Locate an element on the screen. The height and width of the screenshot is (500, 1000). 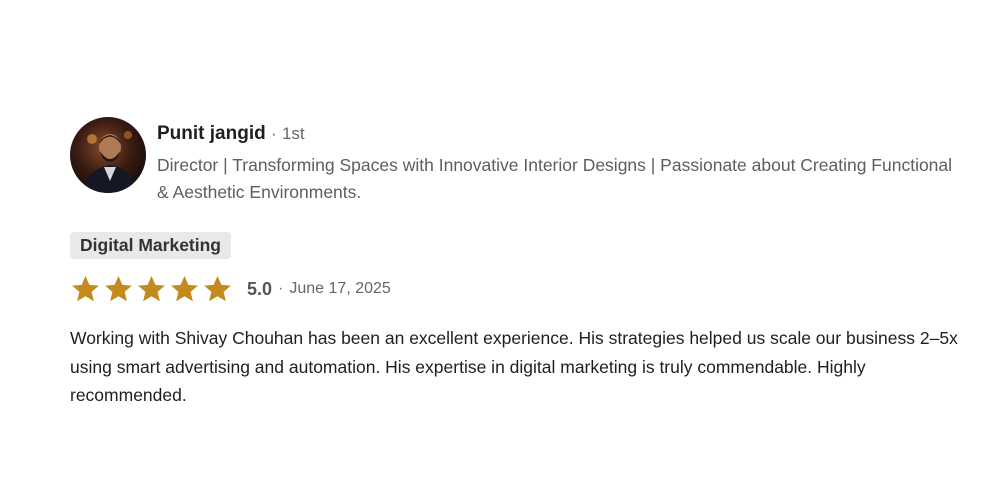
avatar is located at coordinates (108, 155).